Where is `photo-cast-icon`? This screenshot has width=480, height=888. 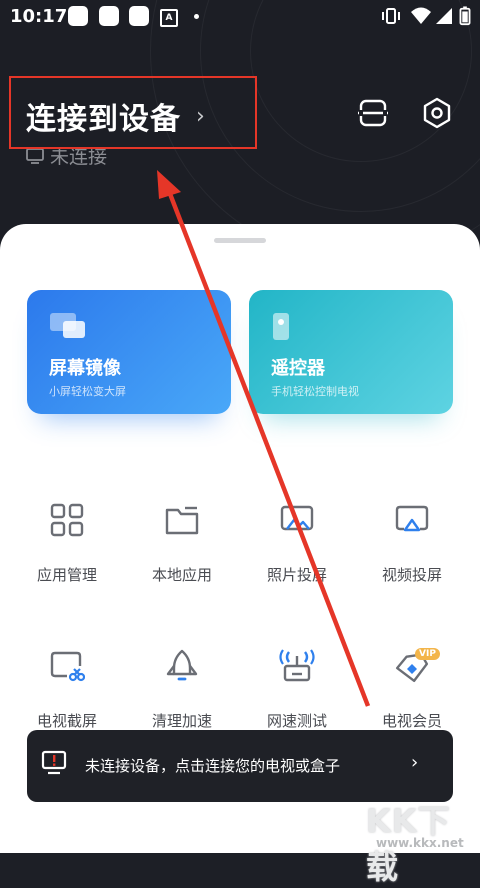 photo-cast-icon is located at coordinates (297, 518).